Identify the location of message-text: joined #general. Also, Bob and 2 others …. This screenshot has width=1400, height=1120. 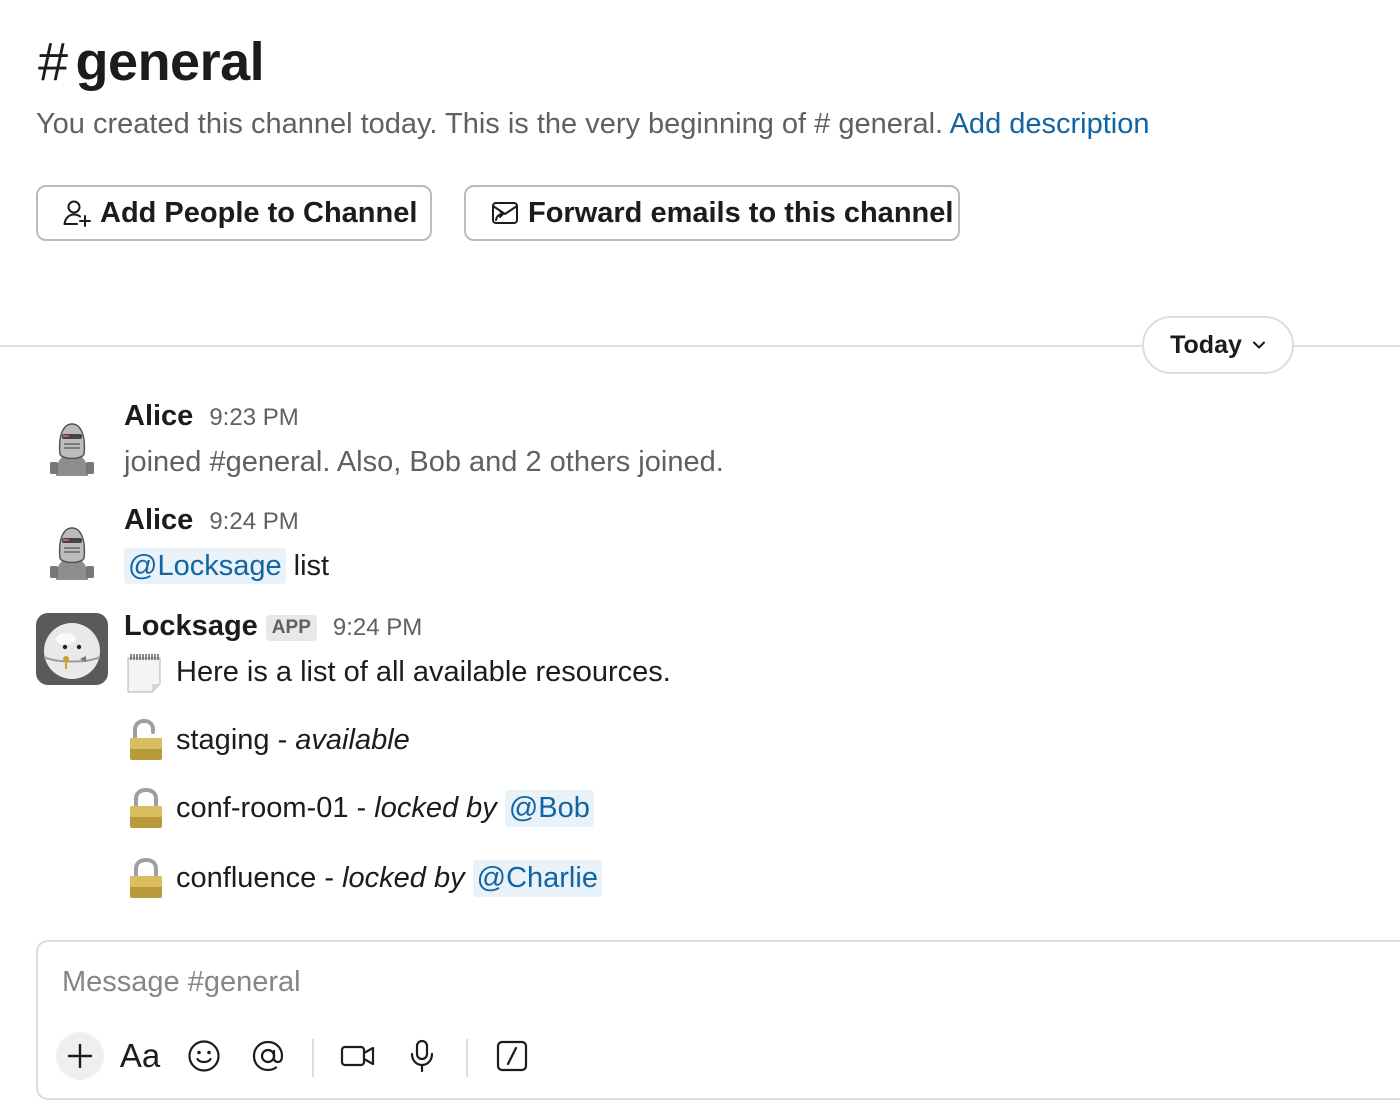
(424, 462).